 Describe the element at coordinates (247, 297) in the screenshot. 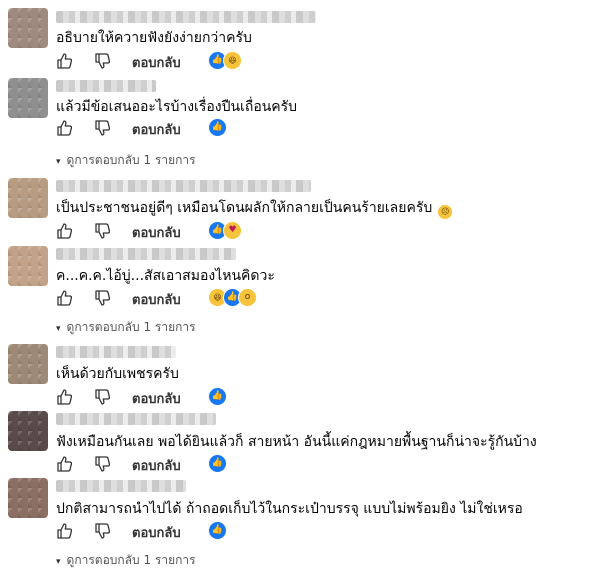

I see `wow-reaction-icon: o` at that location.